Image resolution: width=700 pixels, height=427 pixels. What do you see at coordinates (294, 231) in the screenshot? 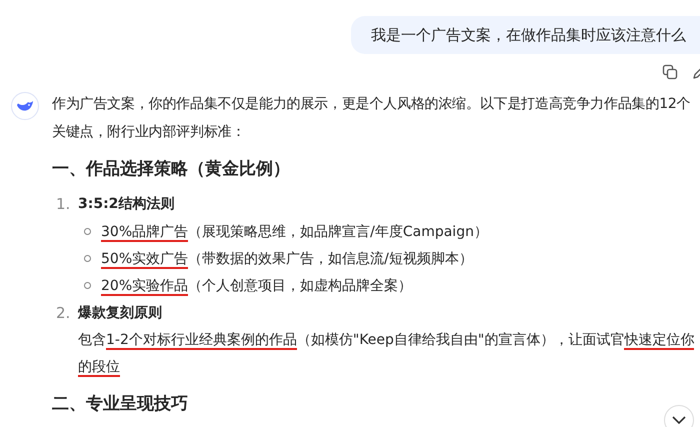
I see `bullet-text: 30%品牌广告（展现策略思维，如品牌宣言/年度Campaign）` at bounding box center [294, 231].